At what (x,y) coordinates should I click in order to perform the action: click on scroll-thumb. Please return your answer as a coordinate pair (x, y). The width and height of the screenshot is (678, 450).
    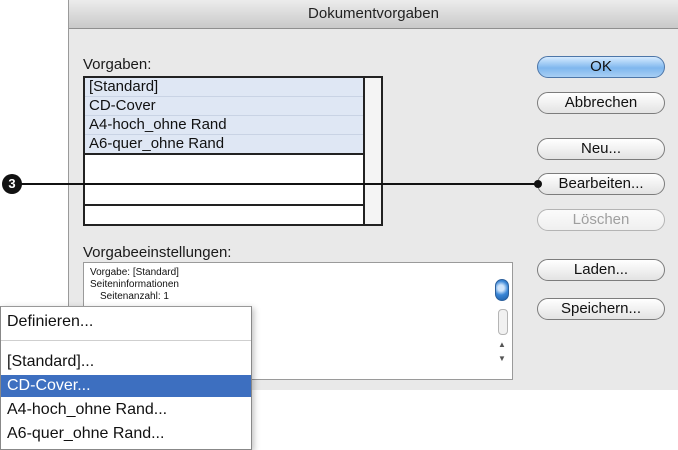
    Looking at the image, I should click on (502, 290).